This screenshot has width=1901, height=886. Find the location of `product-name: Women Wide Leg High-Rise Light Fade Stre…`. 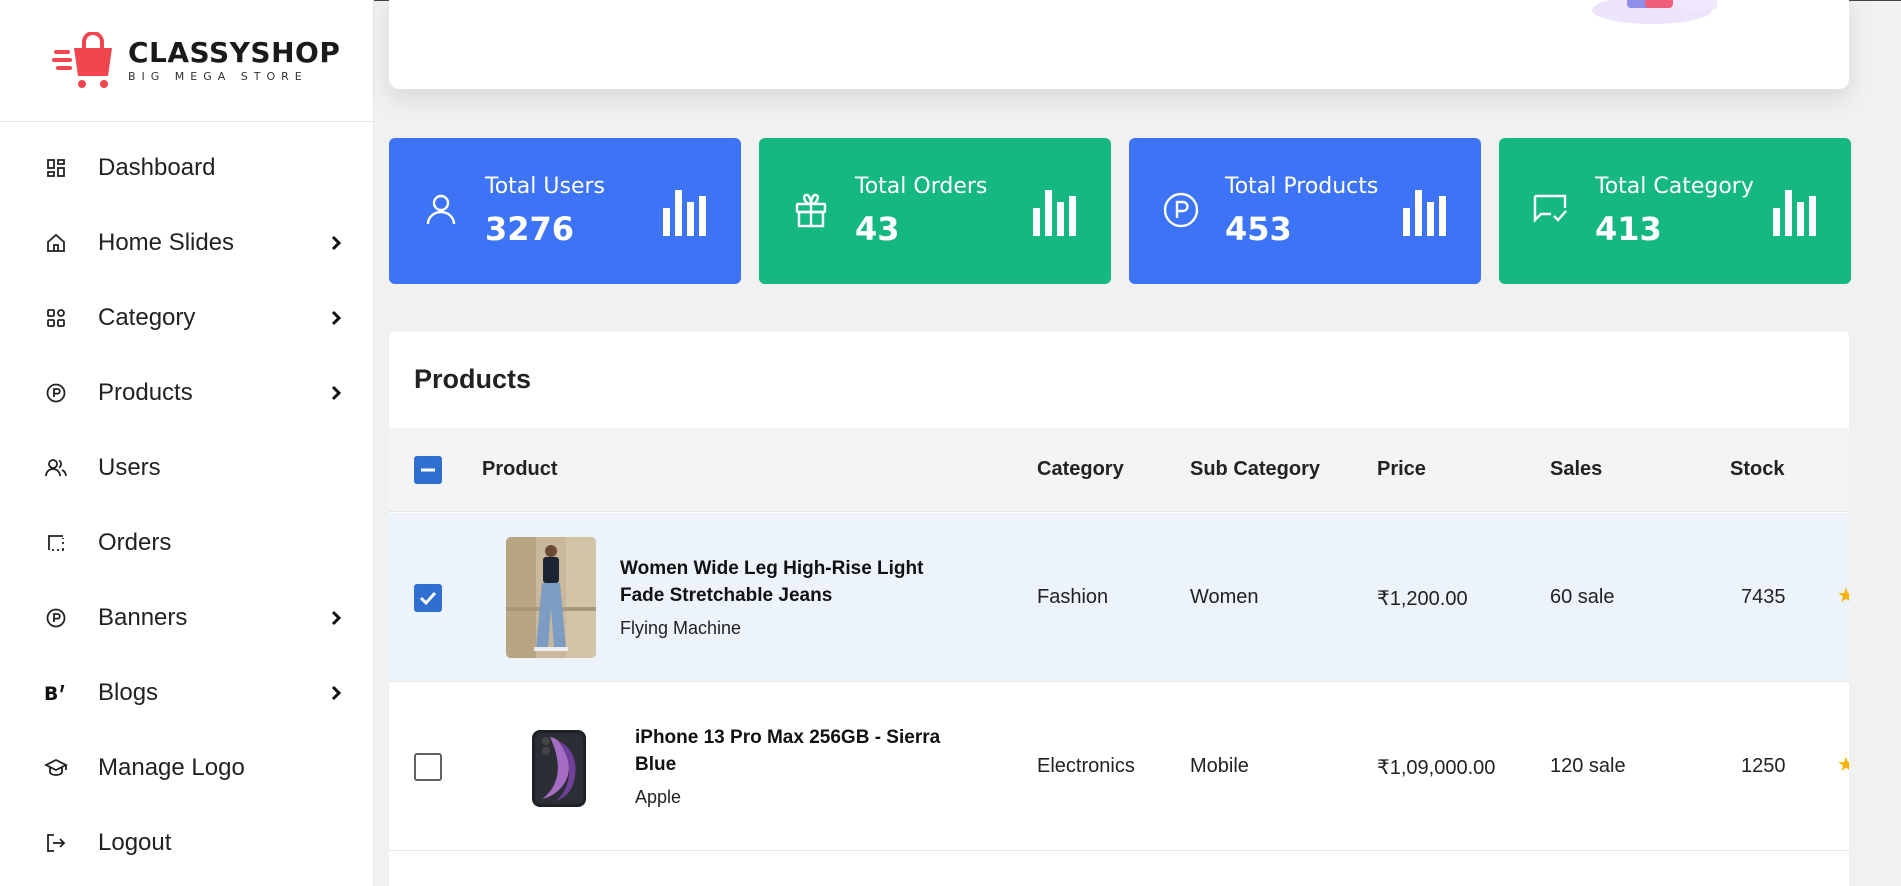

product-name: Women Wide Leg High-Rise Light Fade Stre… is located at coordinates (790, 582).